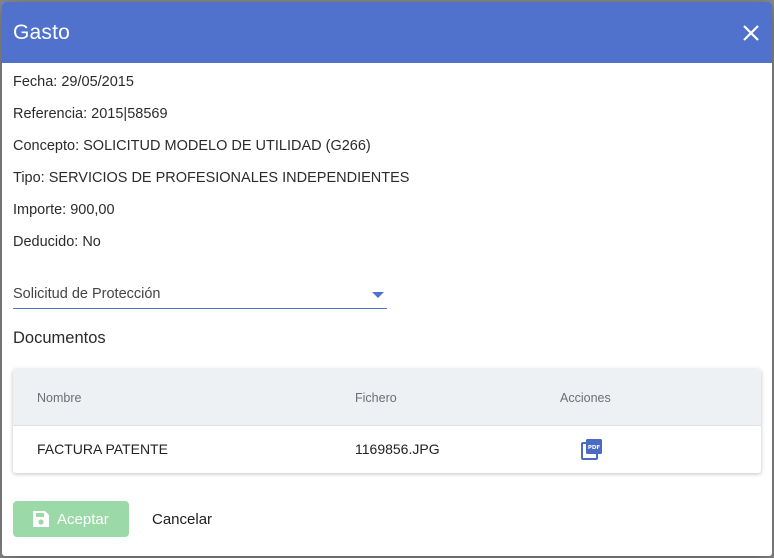  What do you see at coordinates (751, 33) in the screenshot?
I see `close-icon` at bounding box center [751, 33].